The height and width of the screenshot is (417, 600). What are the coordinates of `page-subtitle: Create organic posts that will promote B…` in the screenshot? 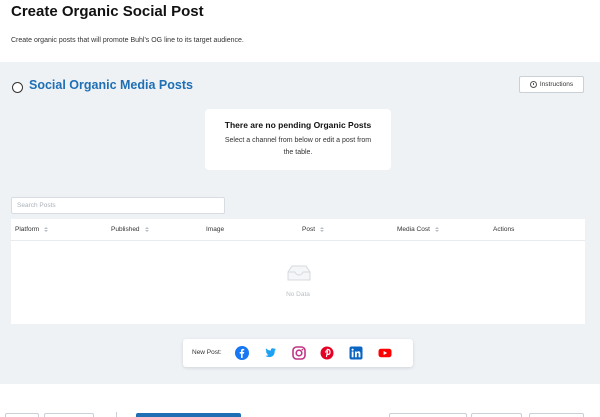 It's located at (127, 40).